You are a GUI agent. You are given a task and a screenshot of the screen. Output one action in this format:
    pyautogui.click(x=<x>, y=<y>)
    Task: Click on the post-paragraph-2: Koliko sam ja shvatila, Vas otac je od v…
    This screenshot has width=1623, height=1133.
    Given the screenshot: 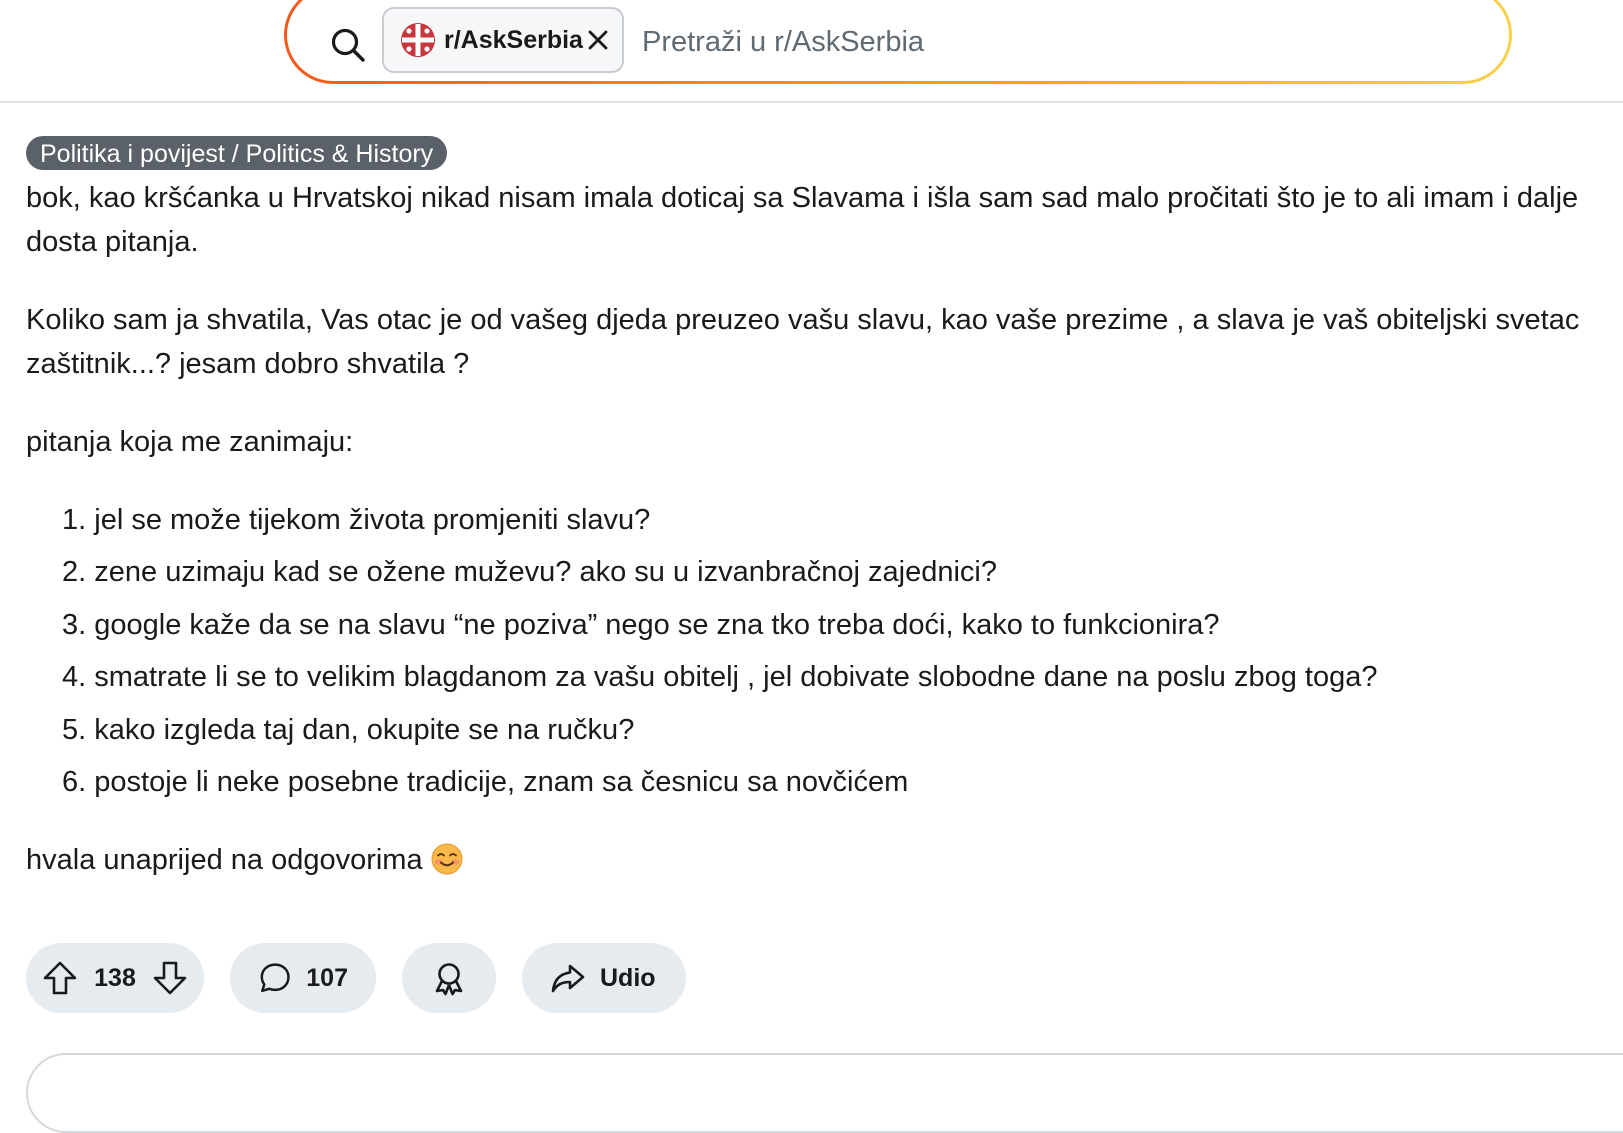 What is the action you would take?
    pyautogui.click(x=803, y=342)
    